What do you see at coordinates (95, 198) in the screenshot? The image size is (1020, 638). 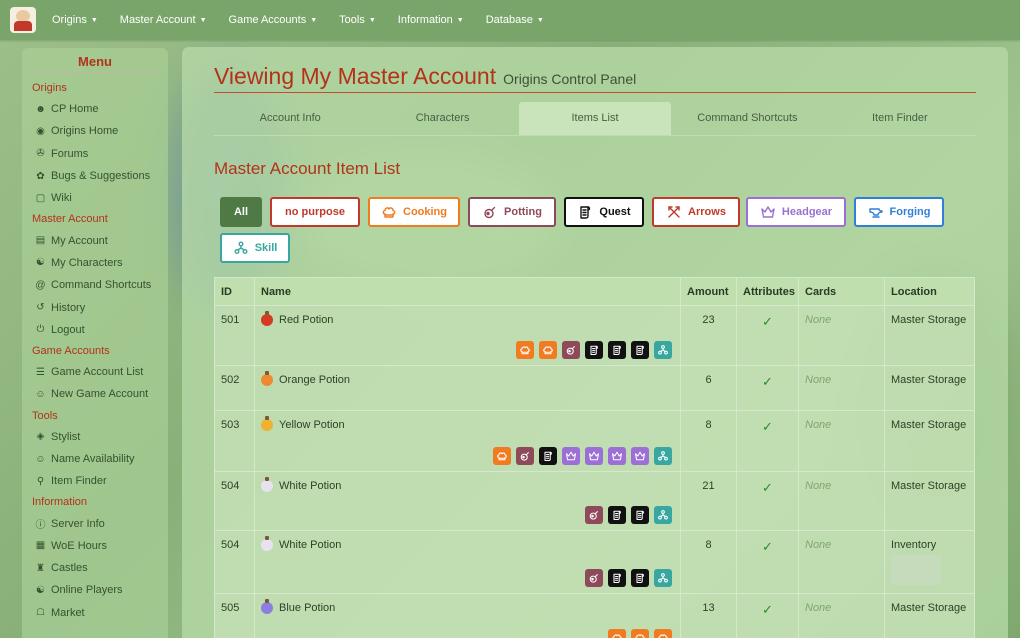 I see `sidebar-item-wiki: ▢ Wiki` at bounding box center [95, 198].